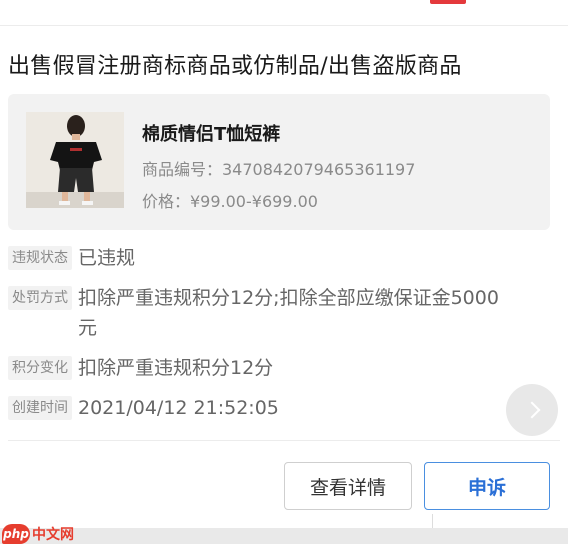 Image resolution: width=568 pixels, height=544 pixels. What do you see at coordinates (16, 534) in the screenshot?
I see `php-logo-icon: php` at bounding box center [16, 534].